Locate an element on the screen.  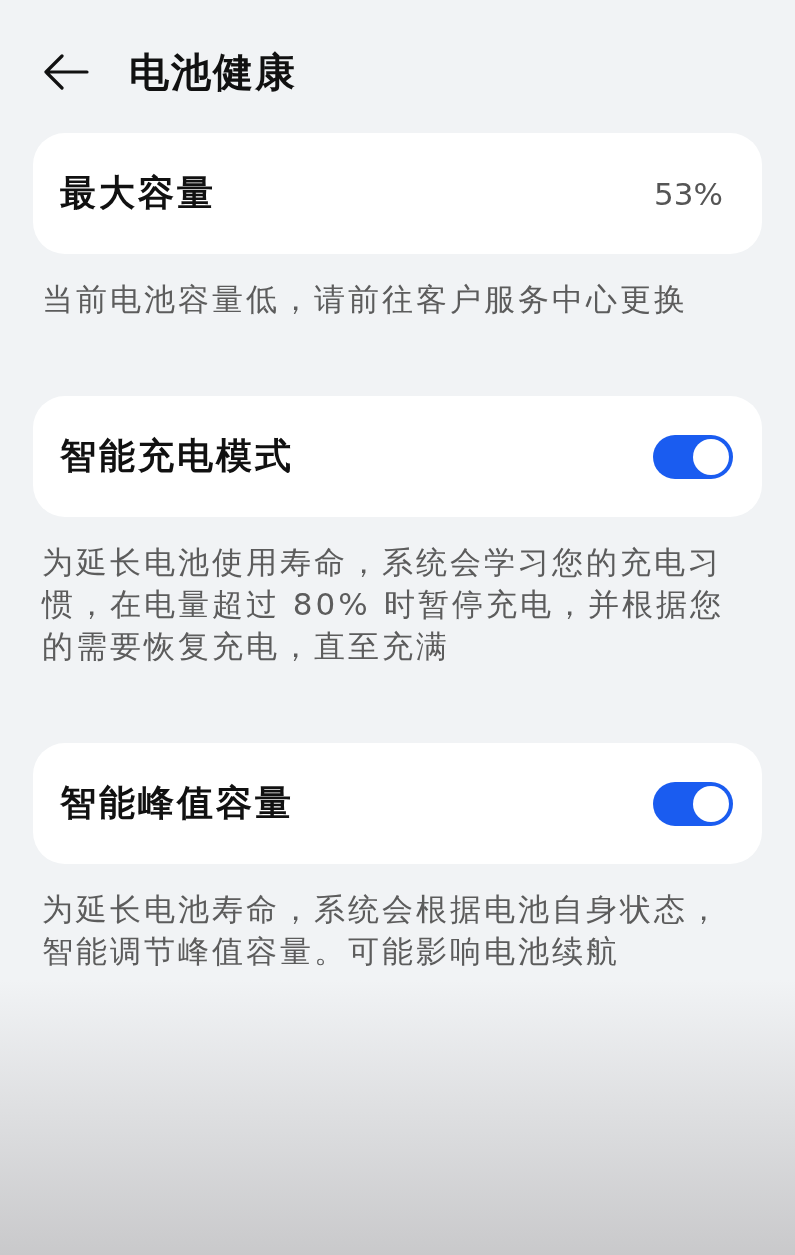
setting-label: 智能峰值容量 is located at coordinates (177, 803).